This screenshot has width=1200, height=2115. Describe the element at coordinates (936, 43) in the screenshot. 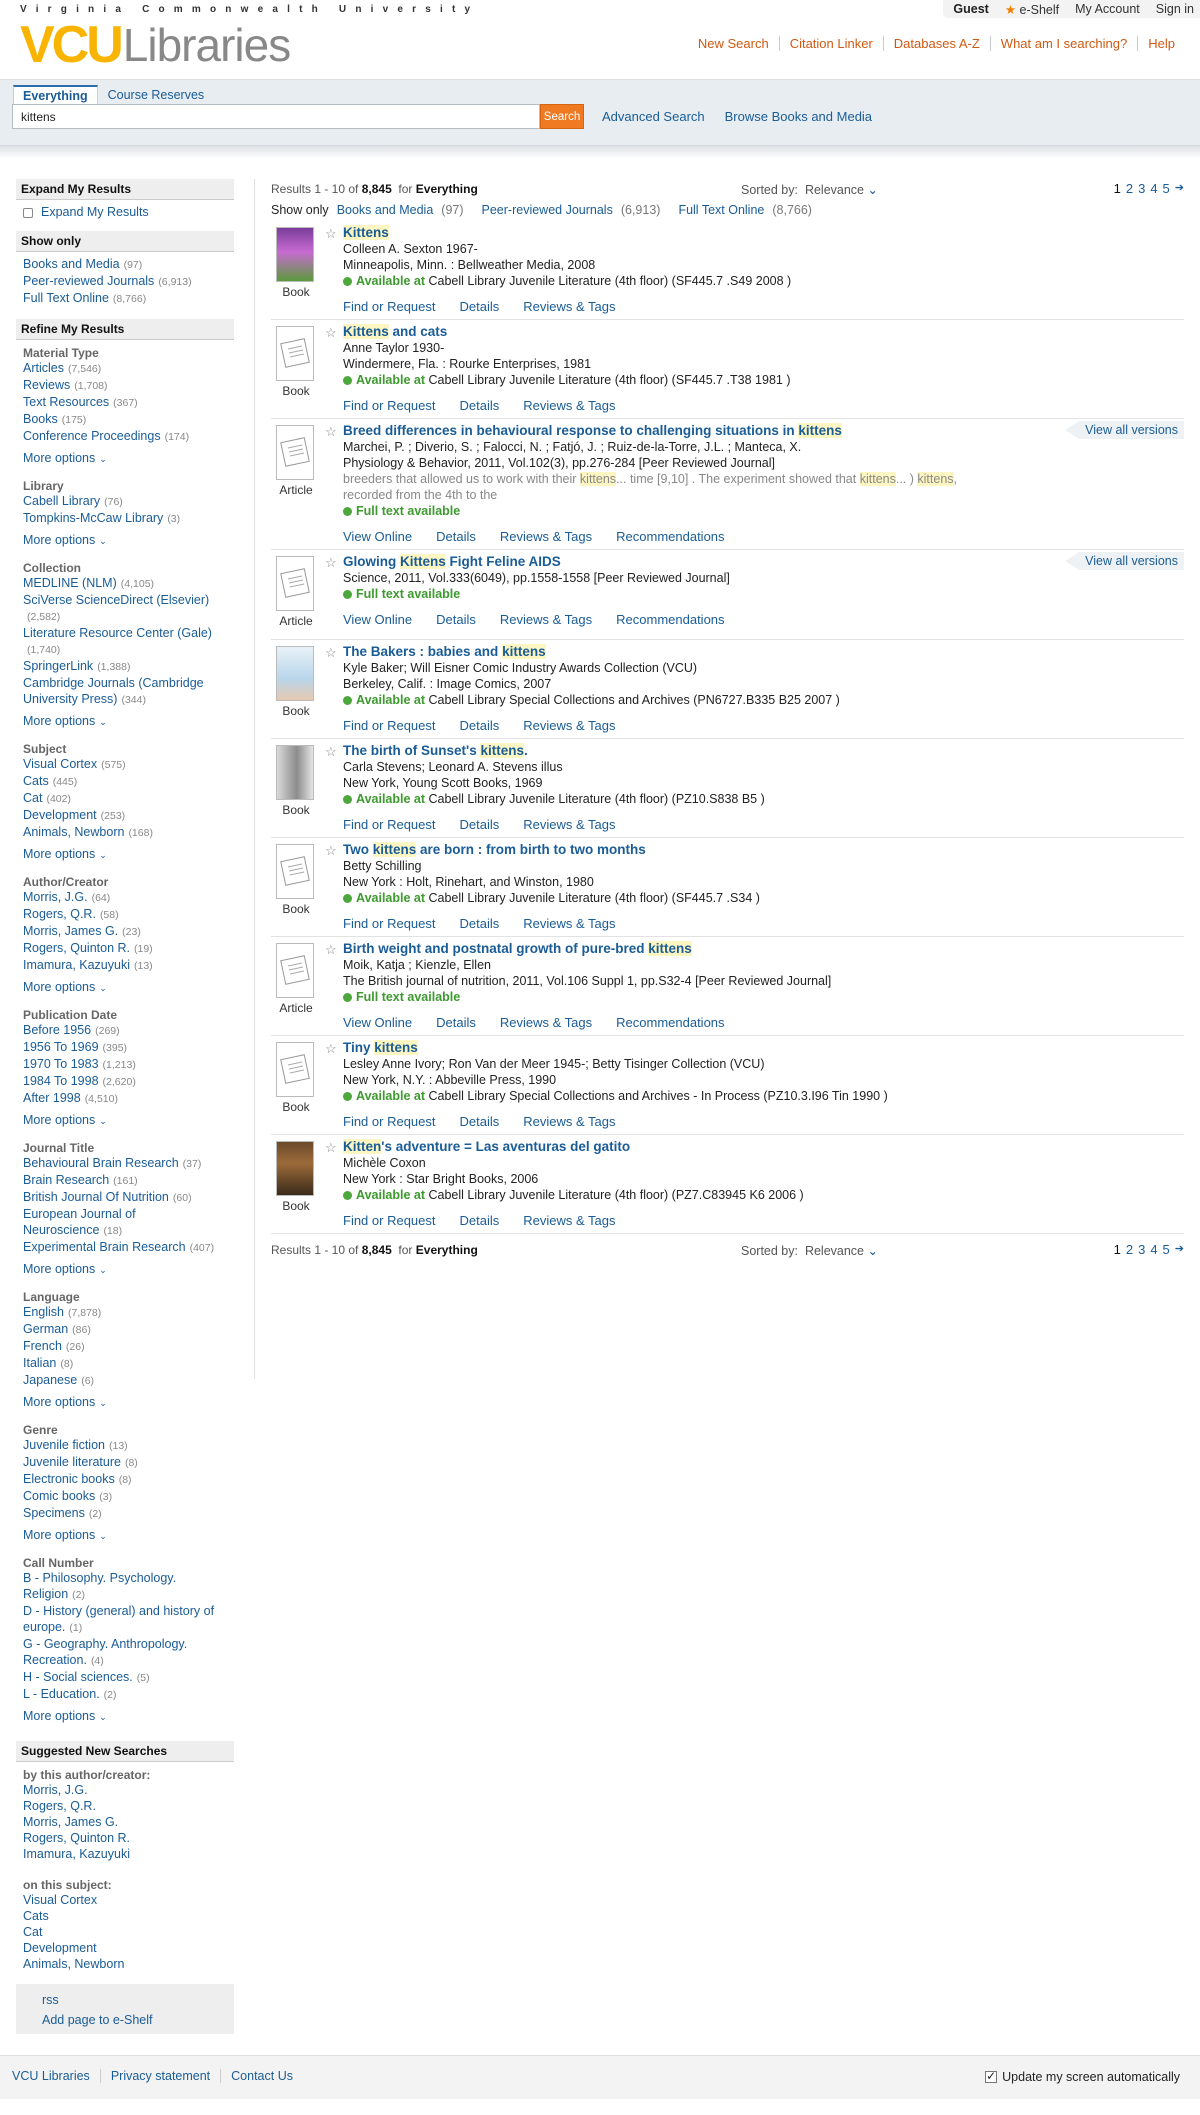

I see `top-link-databases-a-z: Databases A-Z` at that location.